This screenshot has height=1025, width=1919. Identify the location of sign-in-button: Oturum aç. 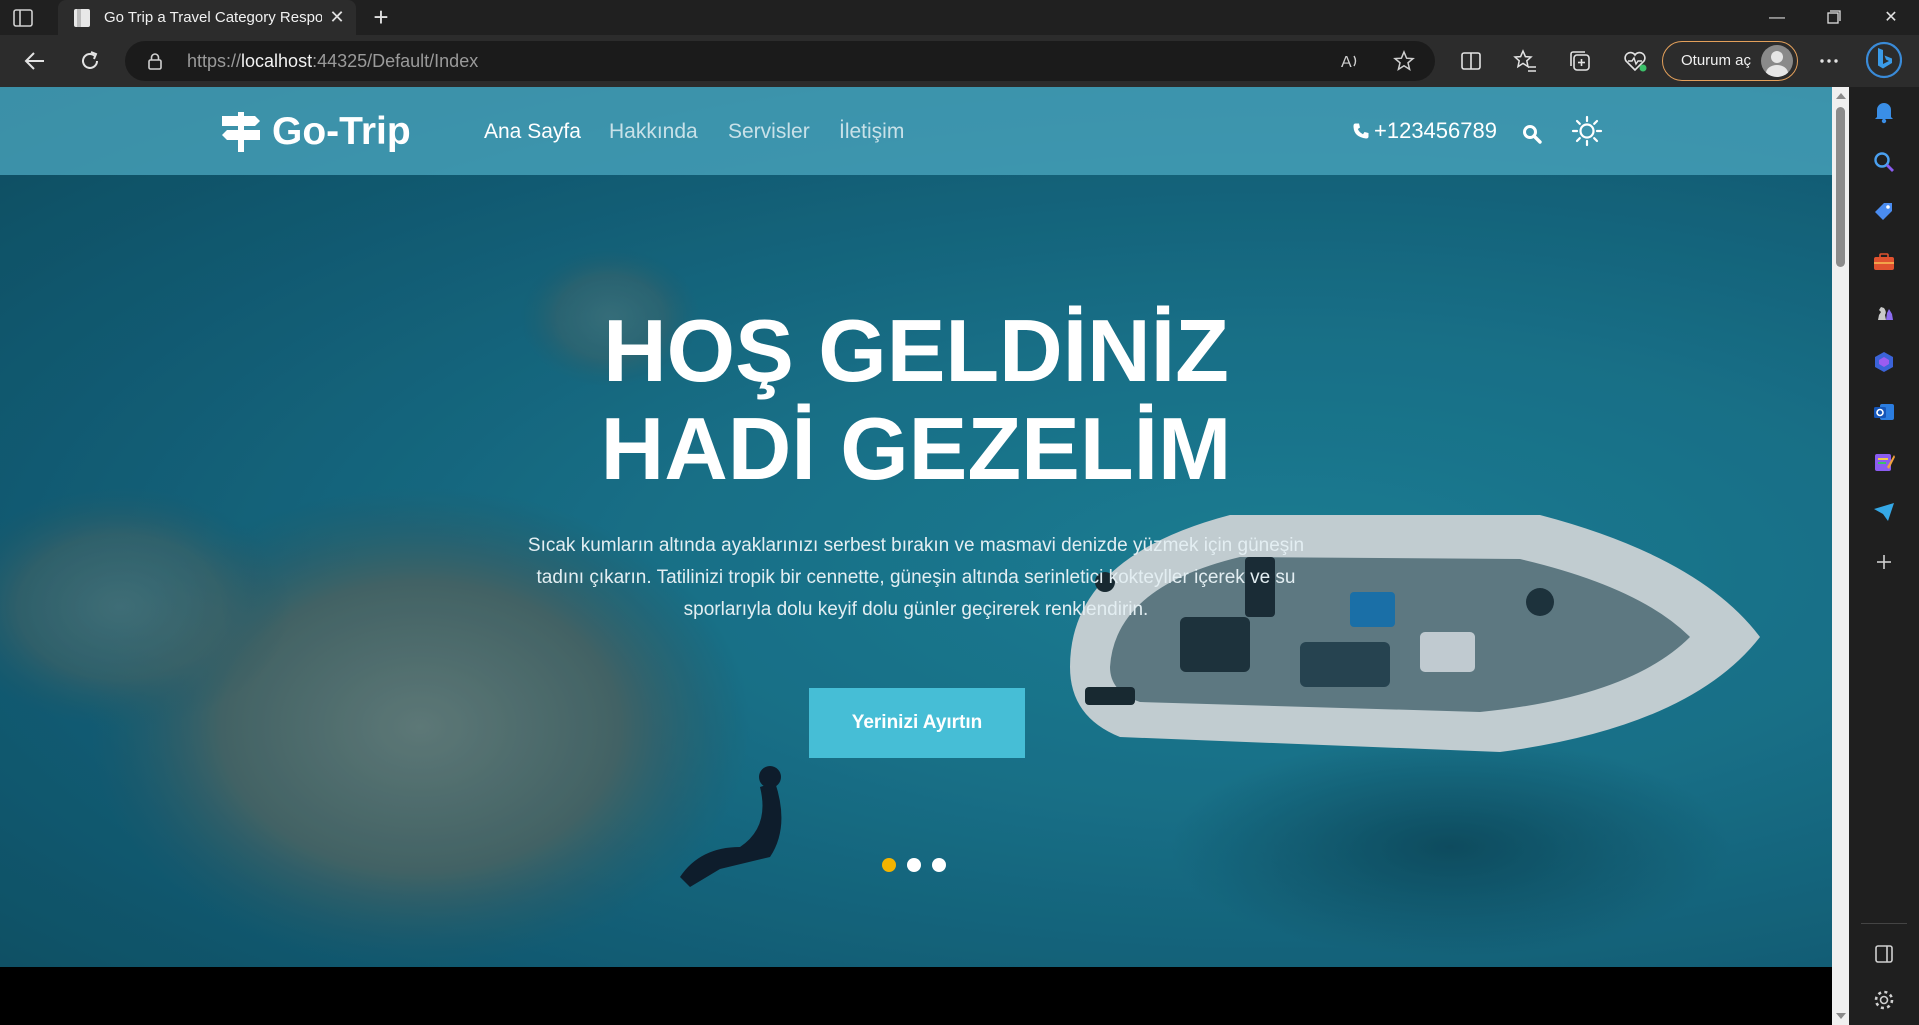
(1730, 61).